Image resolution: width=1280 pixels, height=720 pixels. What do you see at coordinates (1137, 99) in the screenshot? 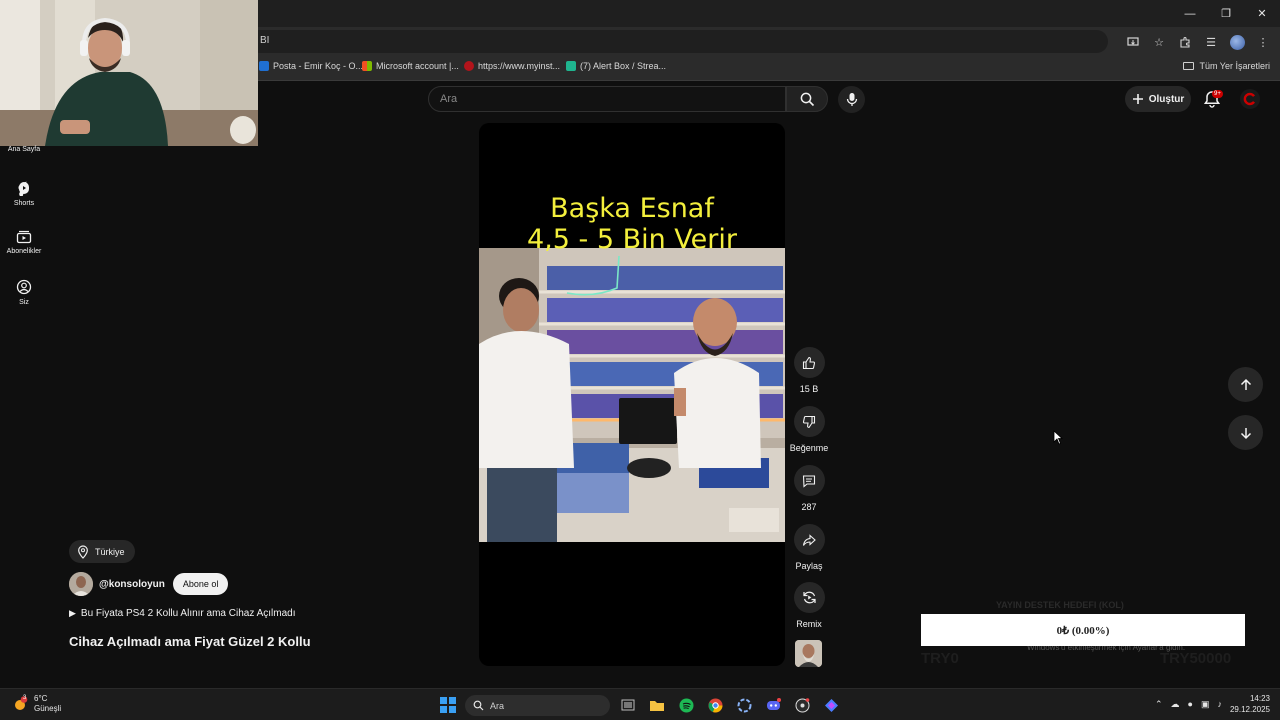
I see `plus-icon` at bounding box center [1137, 99].